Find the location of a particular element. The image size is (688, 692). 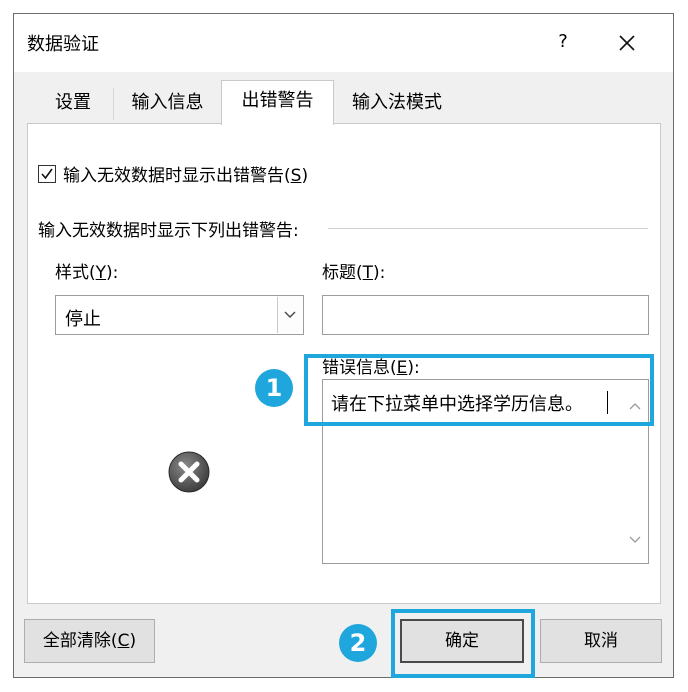

title-bar: 数据验证 ? is located at coordinates (343, 43).